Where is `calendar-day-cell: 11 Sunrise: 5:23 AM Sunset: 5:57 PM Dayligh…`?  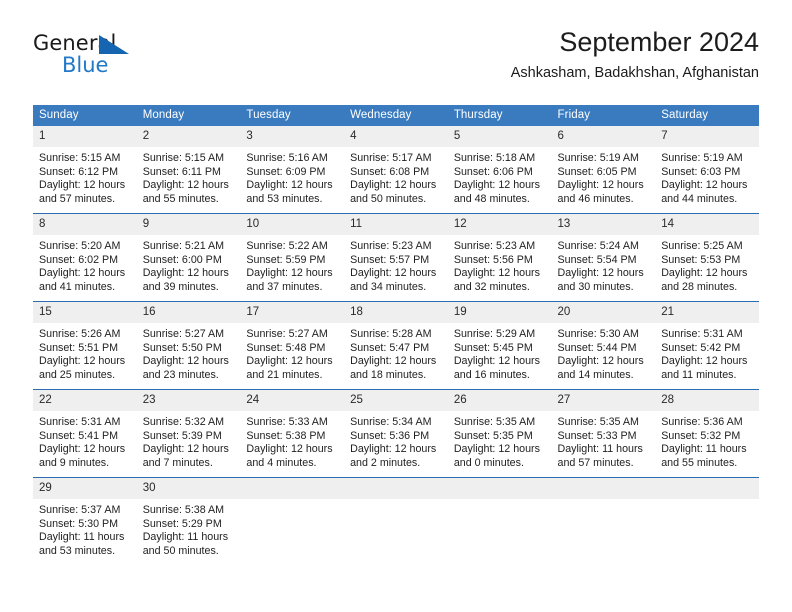
calendar-day-cell: 11 Sunrise: 5:23 AM Sunset: 5:57 PM Dayligh… is located at coordinates (396, 257).